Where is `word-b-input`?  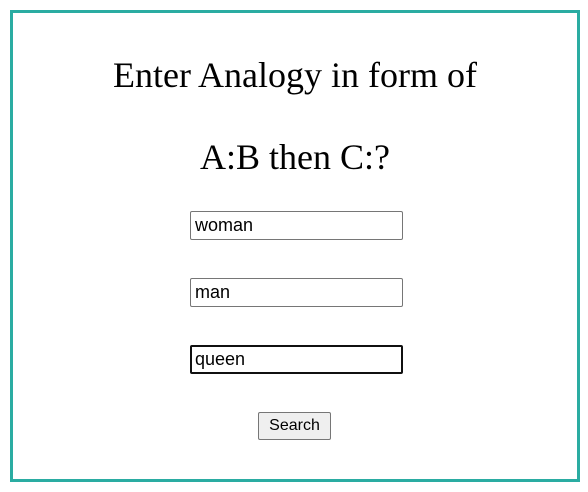
word-b-input is located at coordinates (296, 292).